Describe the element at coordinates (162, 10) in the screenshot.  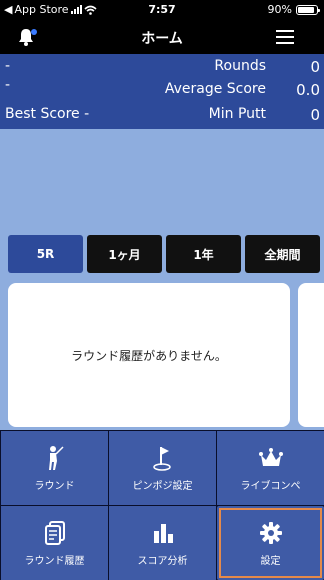
I see `status-bar: ◀ App Store 7:57 90%` at that location.